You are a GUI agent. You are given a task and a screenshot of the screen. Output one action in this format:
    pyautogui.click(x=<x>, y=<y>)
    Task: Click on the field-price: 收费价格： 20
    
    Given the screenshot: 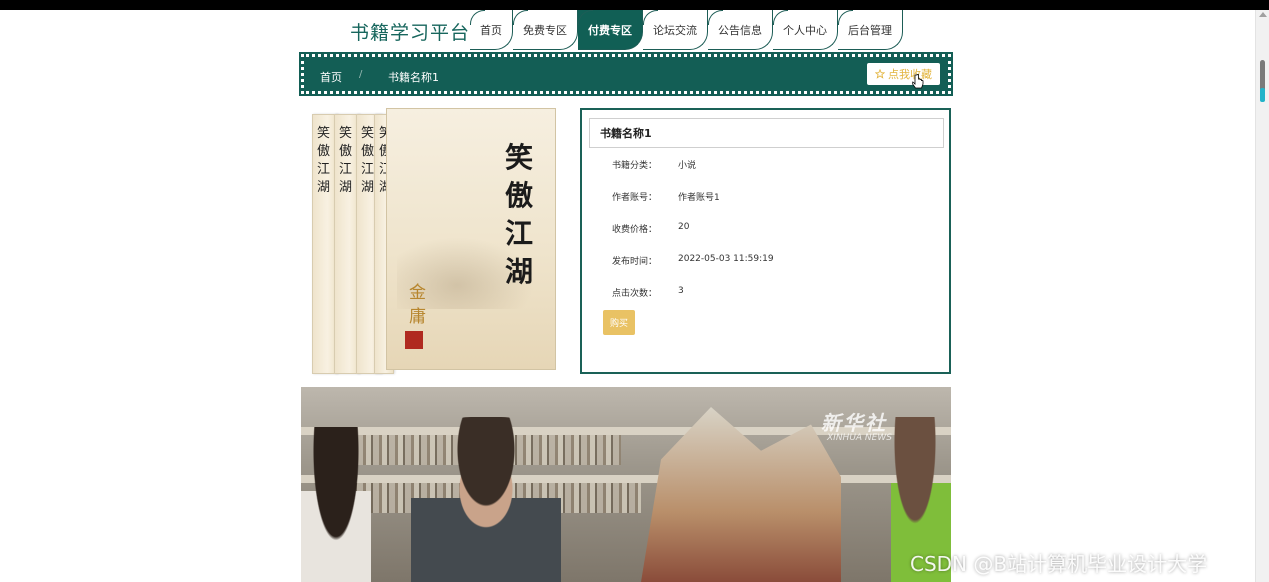 What is the action you would take?
    pyautogui.click(x=651, y=228)
    